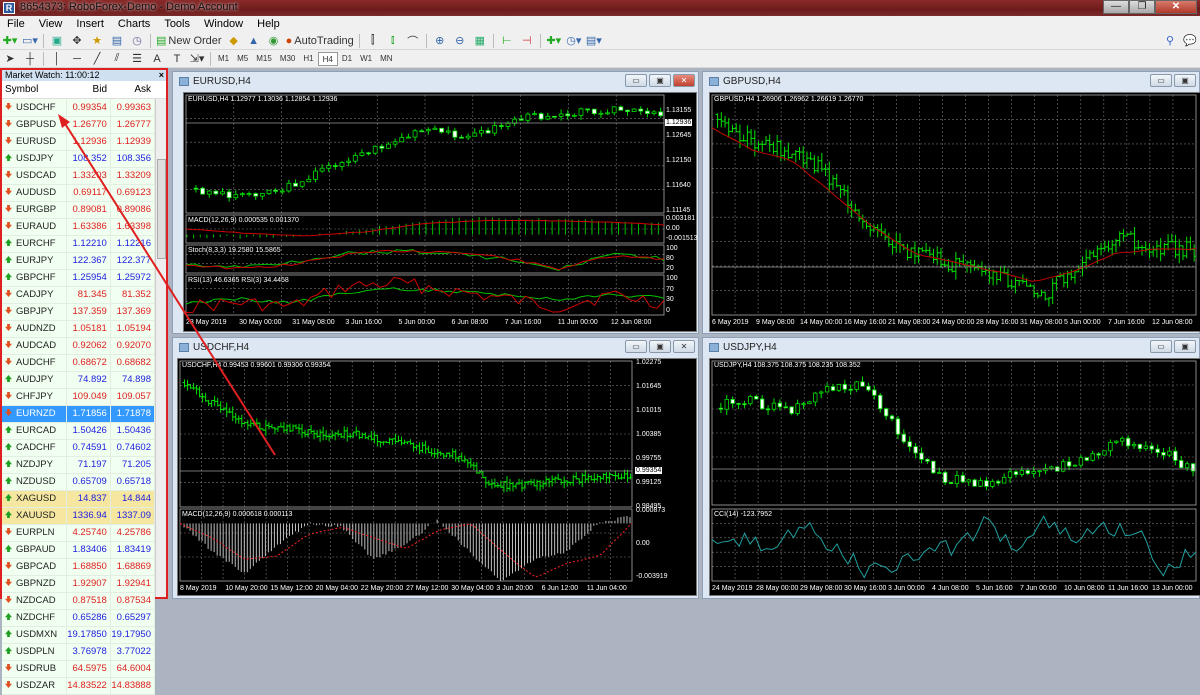  Describe the element at coordinates (79, 227) in the screenshot. I see `market-watch-row: EURAUD 1.63386 1.63398` at that location.